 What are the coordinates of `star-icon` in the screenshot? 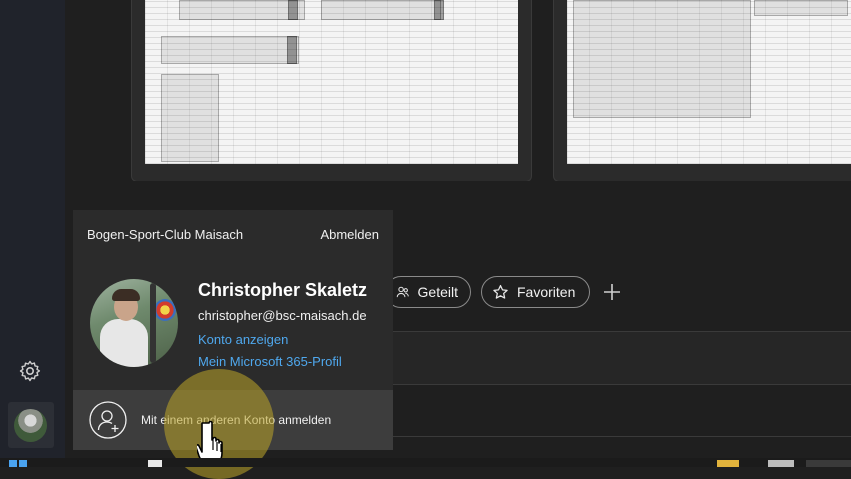 It's located at (500, 291).